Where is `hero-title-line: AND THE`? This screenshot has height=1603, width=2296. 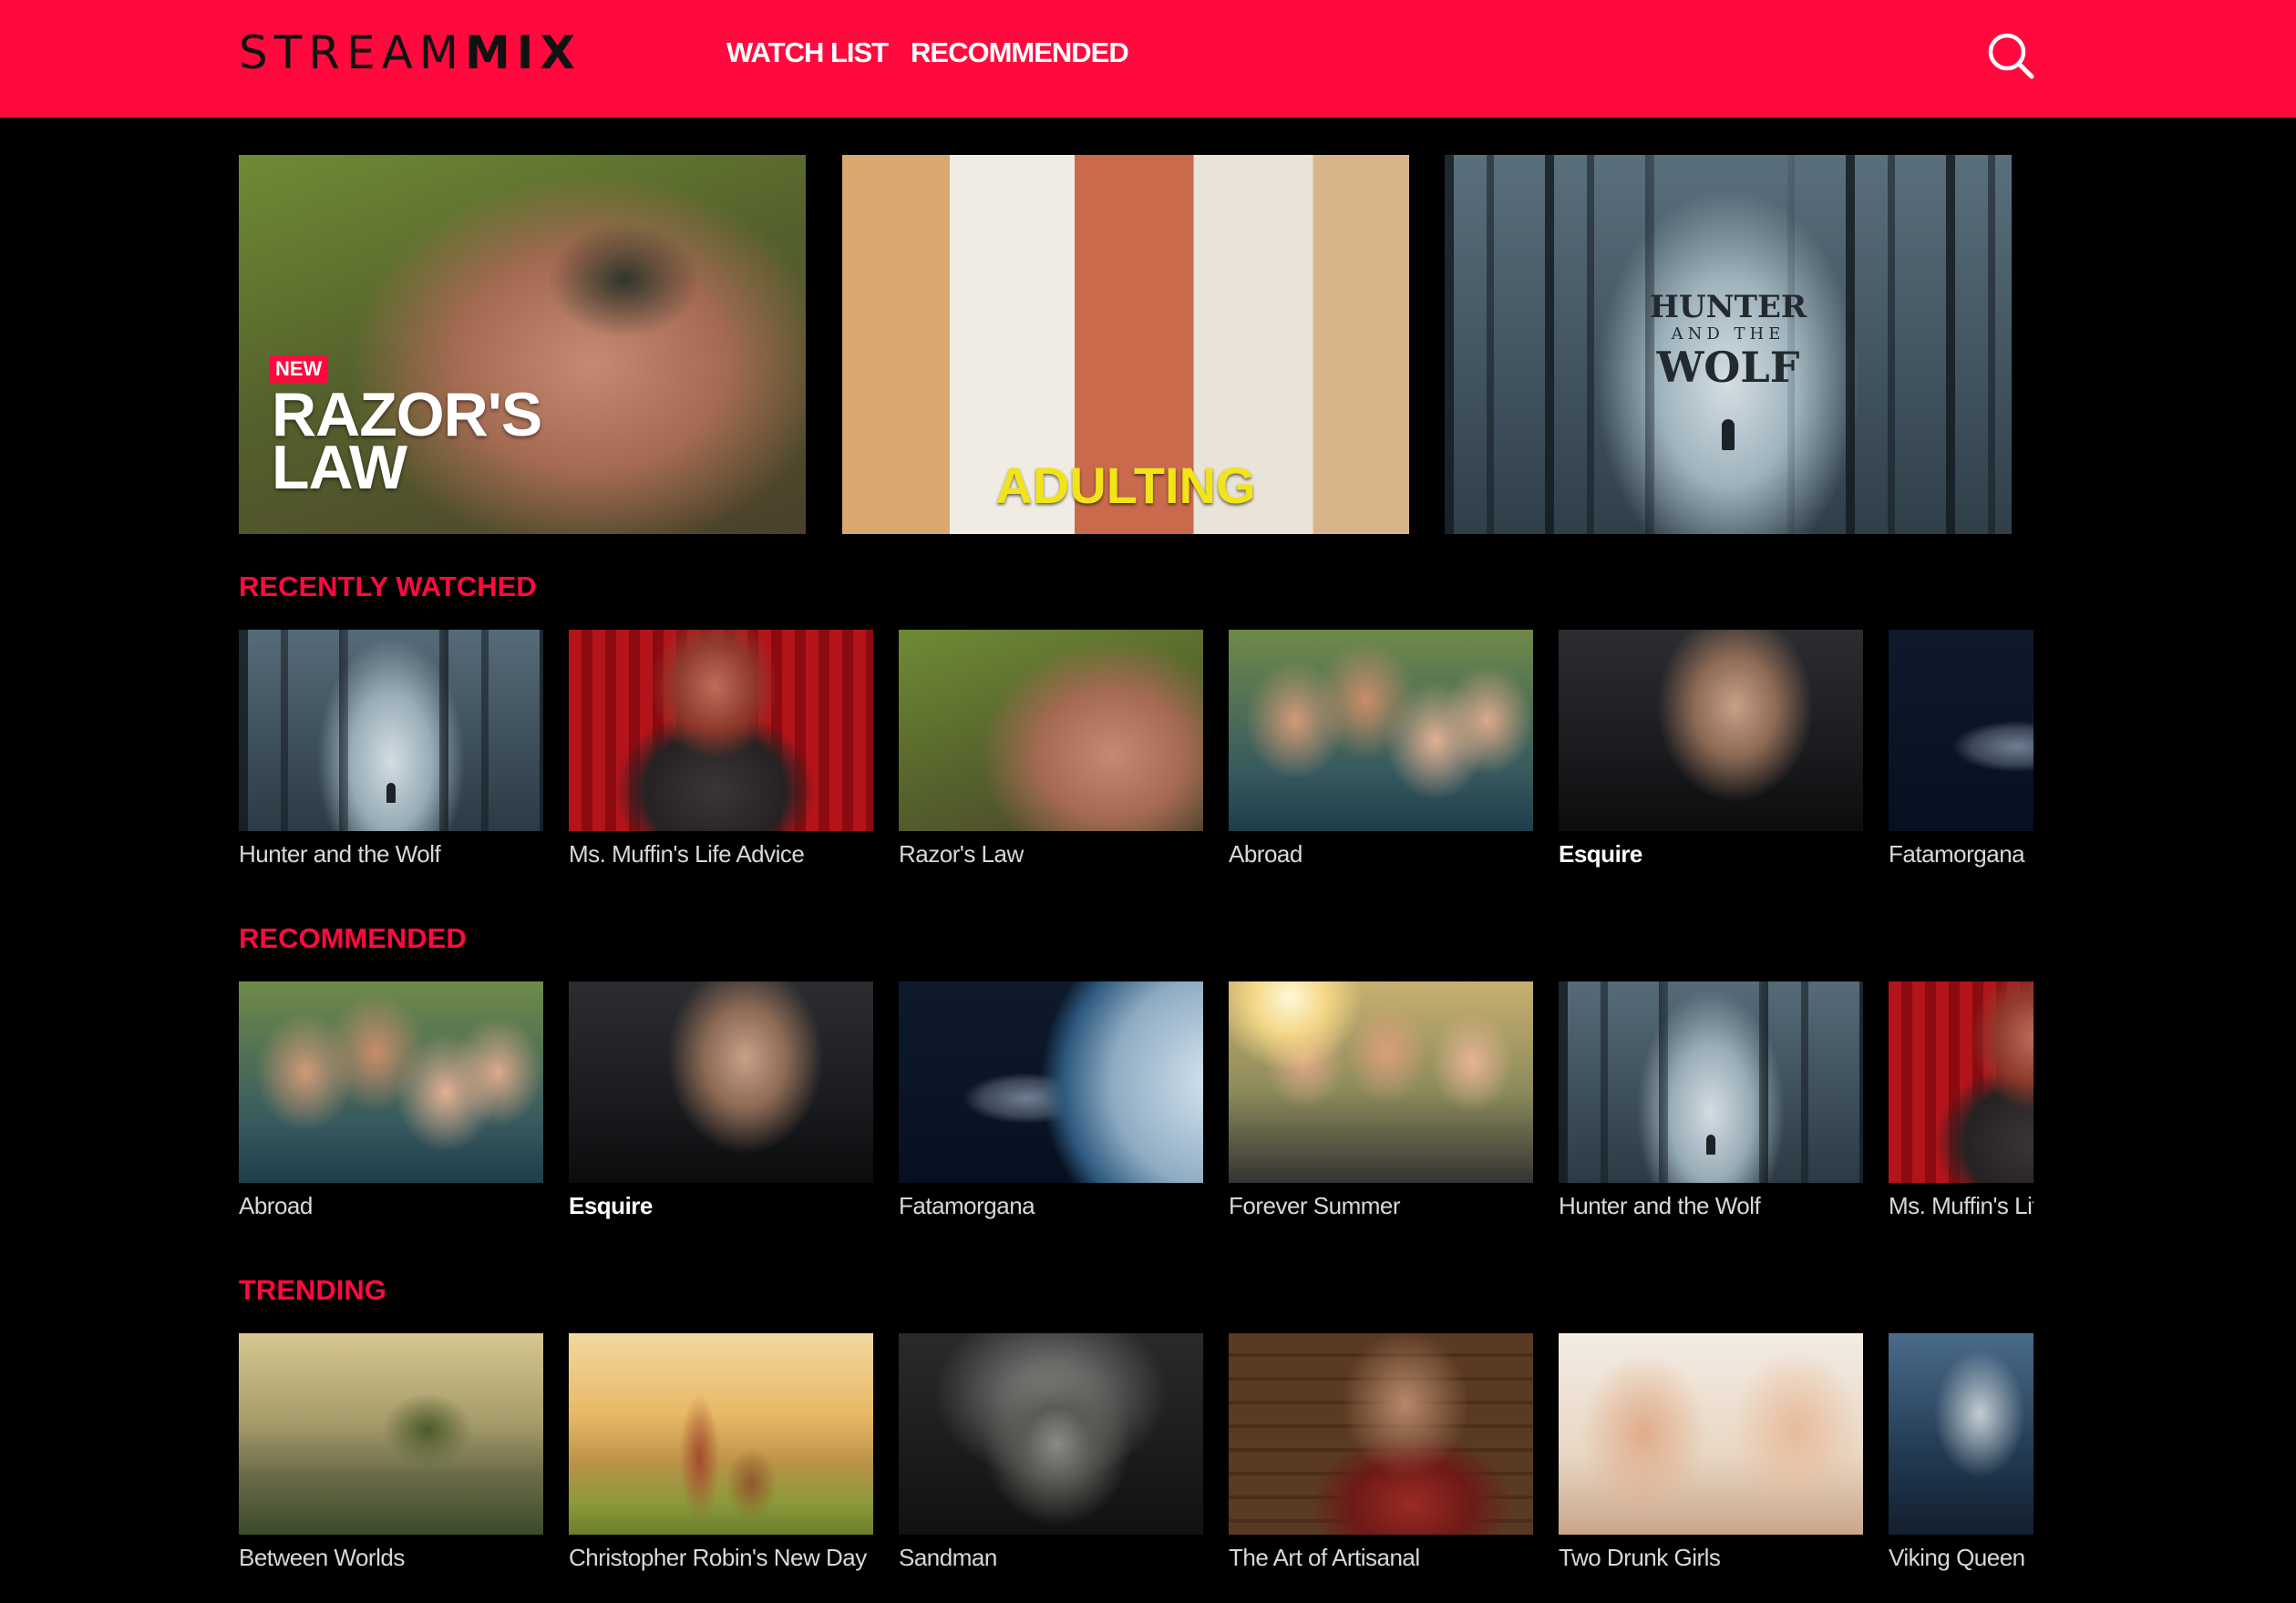
hero-title-line: AND THE is located at coordinates (1728, 334).